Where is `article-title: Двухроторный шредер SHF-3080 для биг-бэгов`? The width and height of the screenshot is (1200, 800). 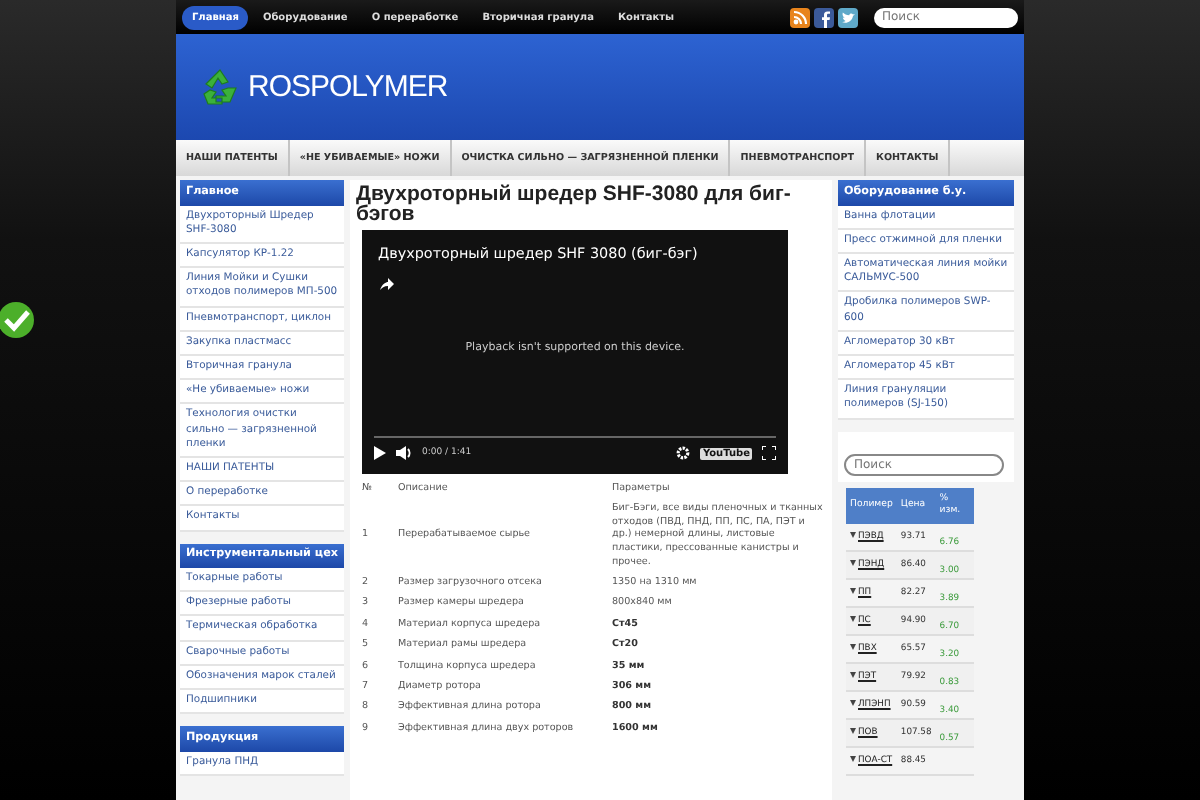
article-title: Двухроторный шредер SHF-3080 для биг-бэгов is located at coordinates (574, 204).